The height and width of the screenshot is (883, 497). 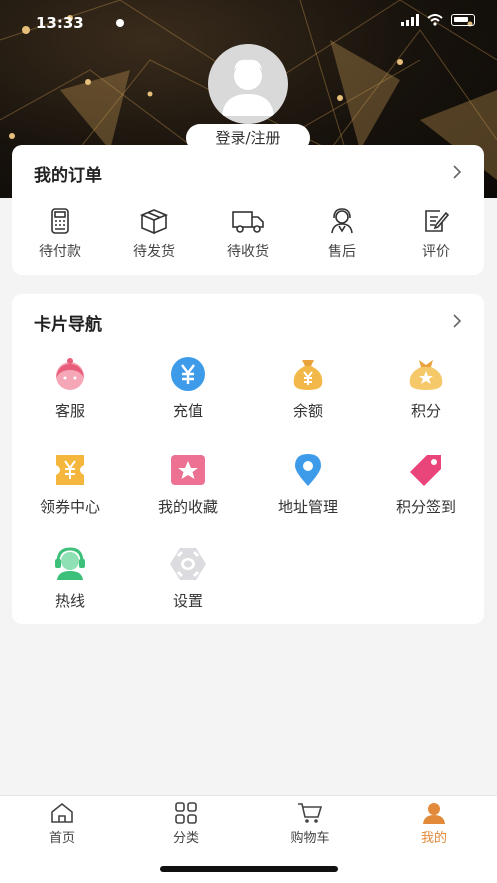 I want to click on tab-label: 分类, so click(x=185, y=838).